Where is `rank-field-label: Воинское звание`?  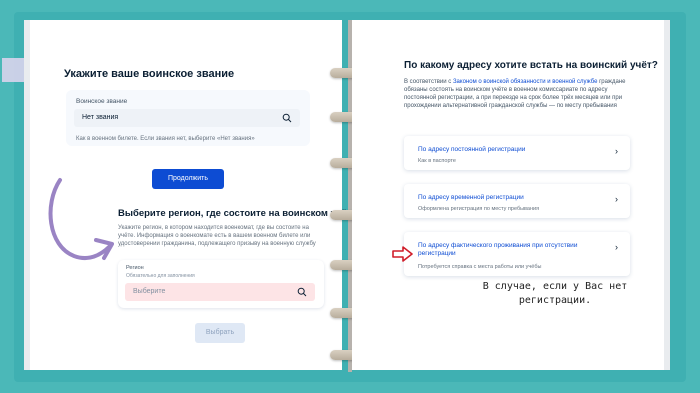 rank-field-label: Воинское звание is located at coordinates (102, 101).